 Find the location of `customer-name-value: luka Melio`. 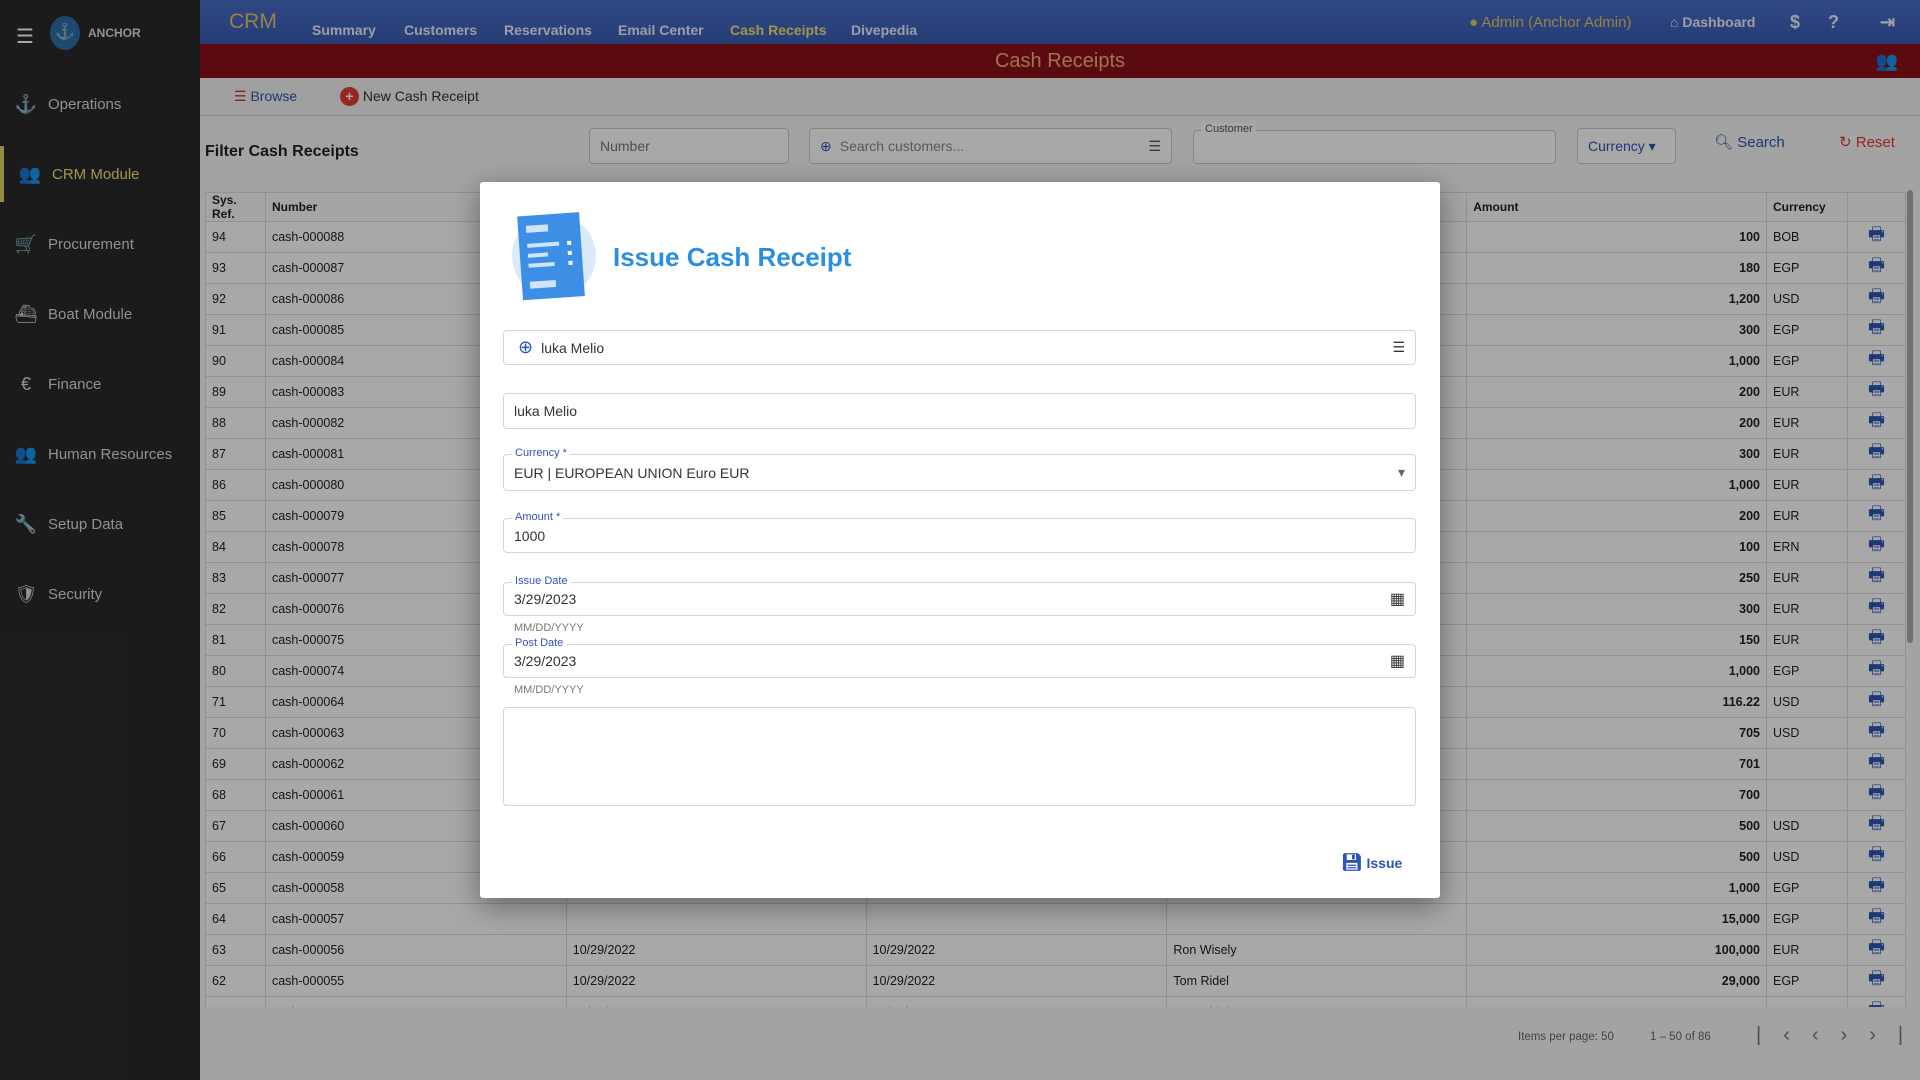

customer-name-value: luka Melio is located at coordinates (546, 411).